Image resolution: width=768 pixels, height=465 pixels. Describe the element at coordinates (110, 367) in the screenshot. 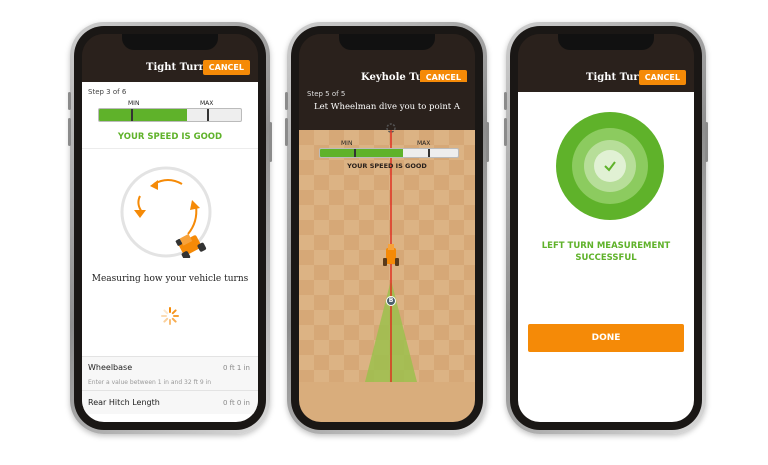

I see `field-label: Wheelbase` at that location.